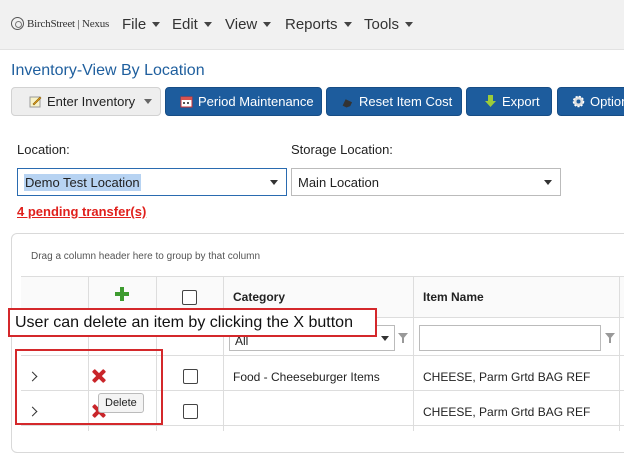 Image resolution: width=624 pixels, height=453 pixels. What do you see at coordinates (185, 24) in the screenshot?
I see `menu-label: Edit` at bounding box center [185, 24].